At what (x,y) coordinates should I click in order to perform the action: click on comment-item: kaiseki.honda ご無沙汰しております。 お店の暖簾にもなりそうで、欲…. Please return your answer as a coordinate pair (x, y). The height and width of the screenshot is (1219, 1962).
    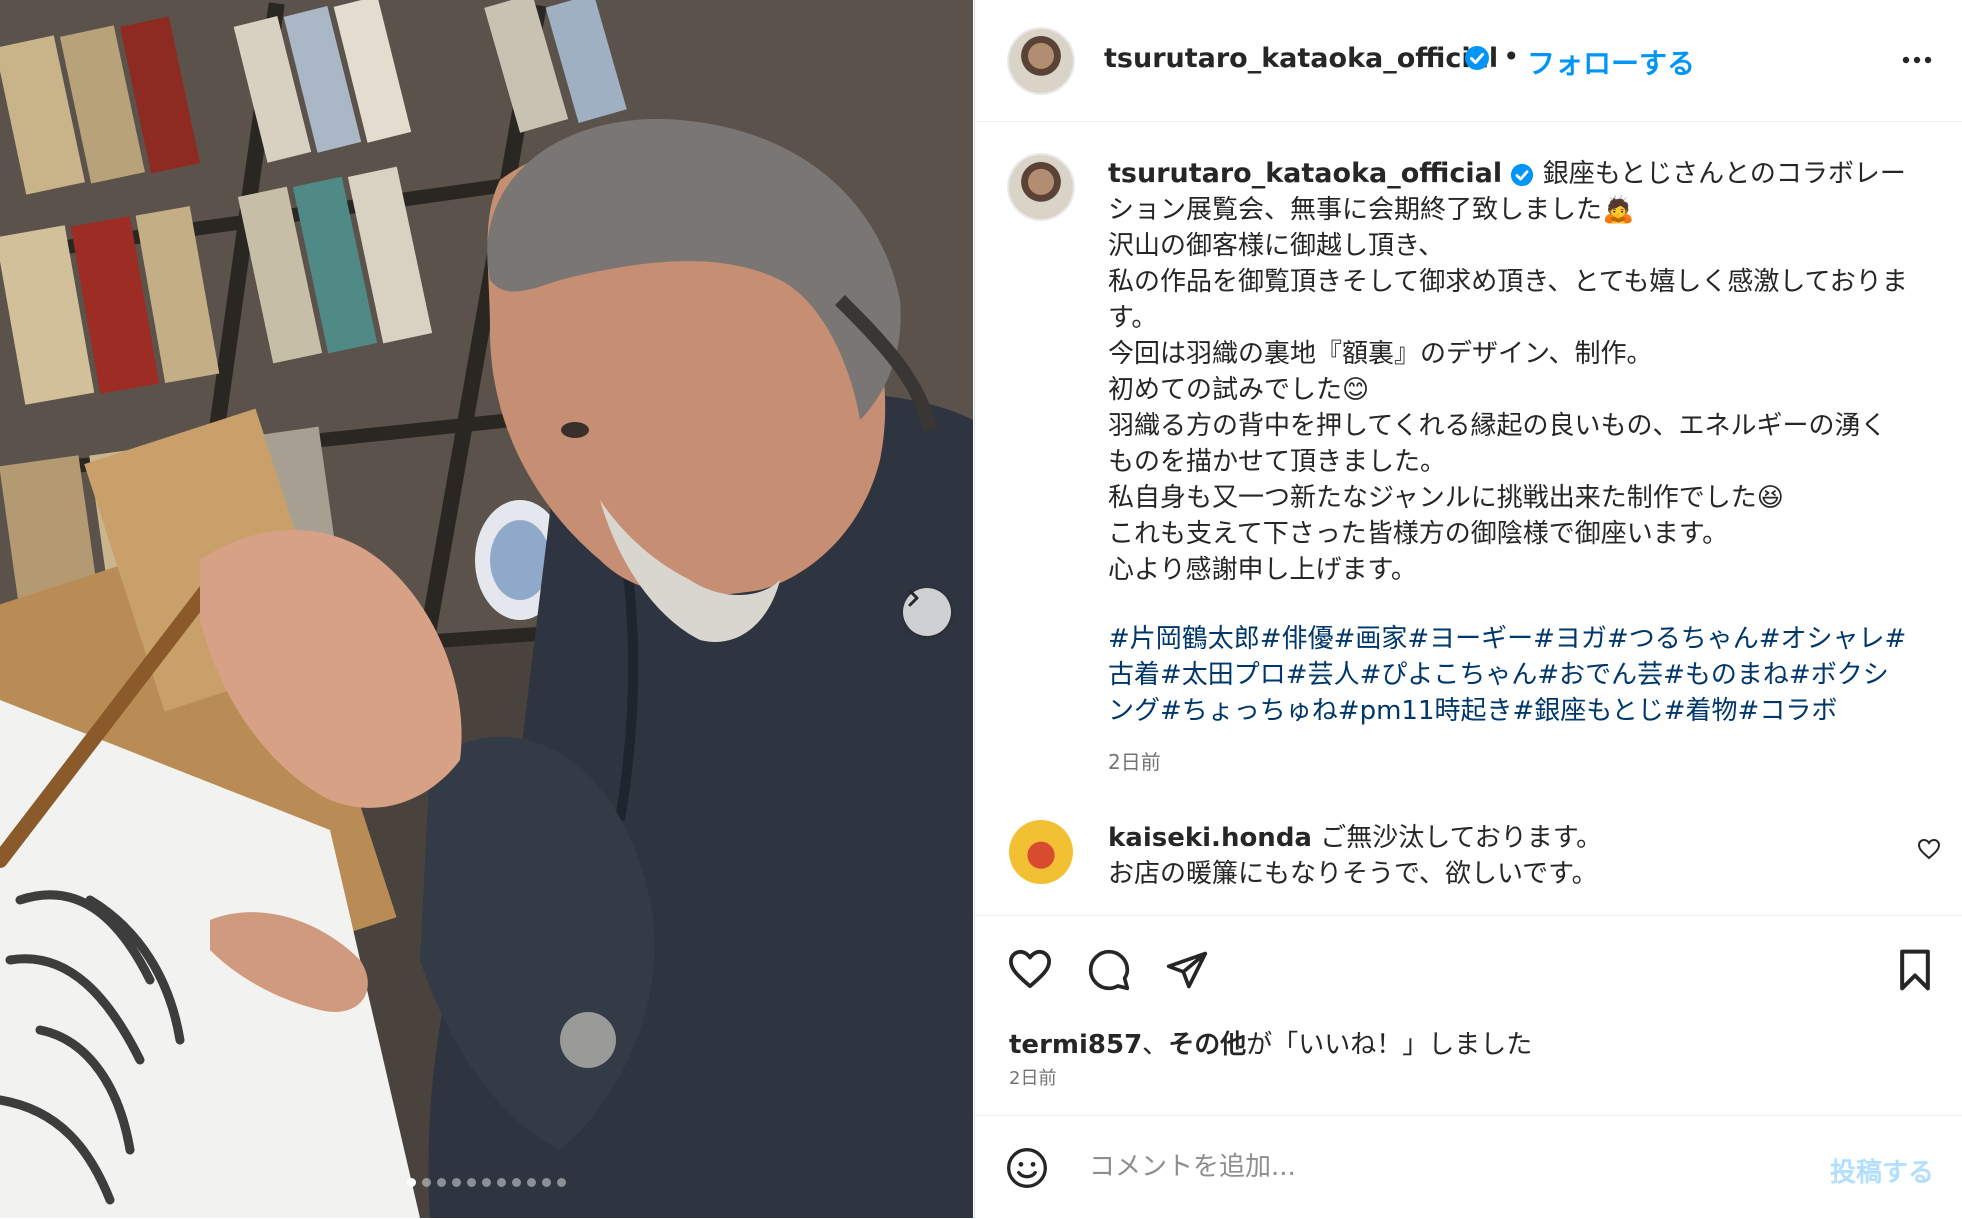
    Looking at the image, I should click on (1468, 865).